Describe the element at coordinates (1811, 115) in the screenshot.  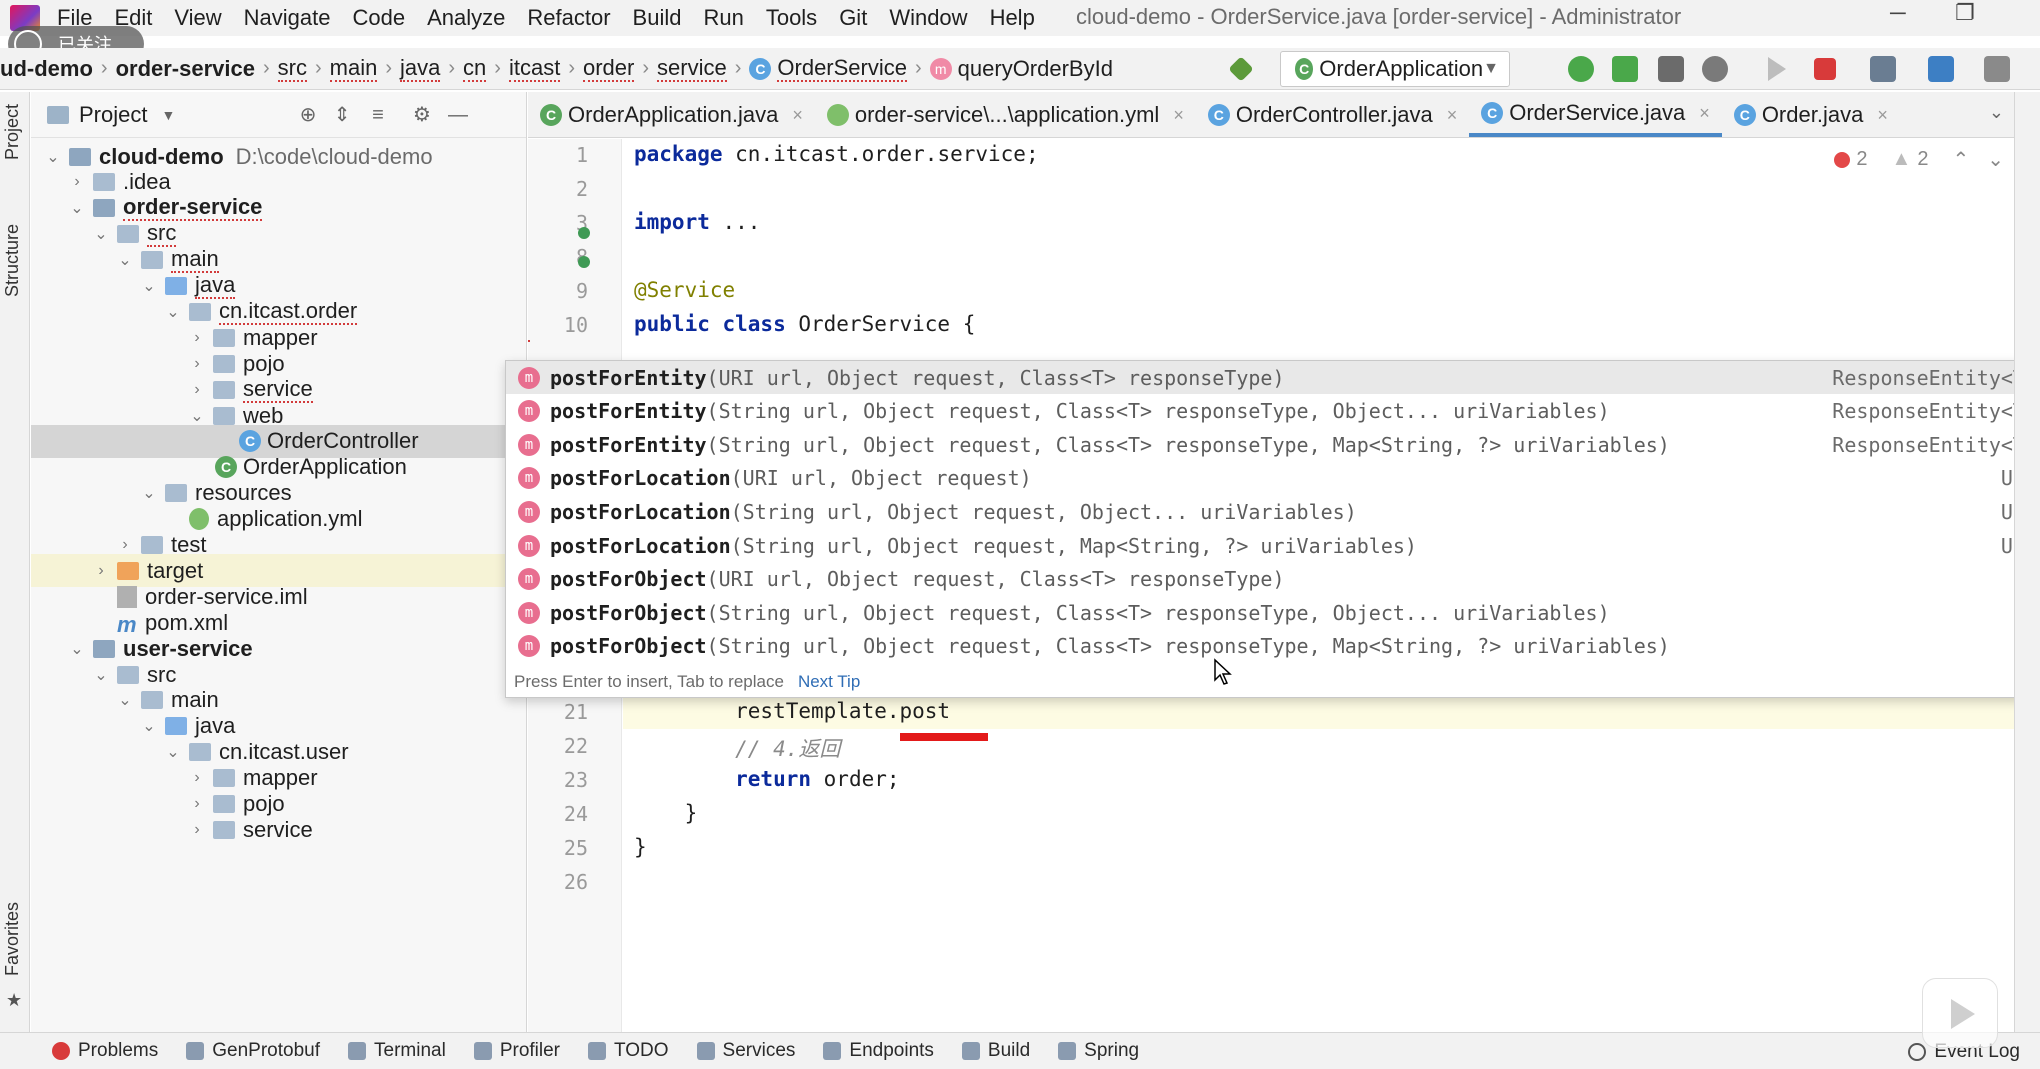
I see `tab-order-java: C Order.java ×` at that location.